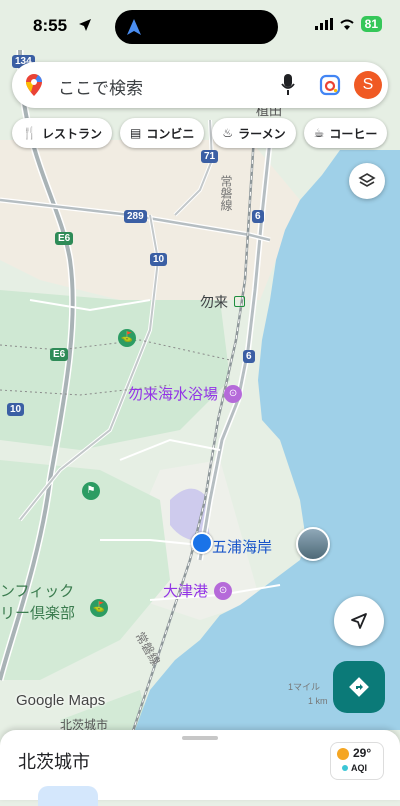  Describe the element at coordinates (85, 25) in the screenshot. I see `location-arrow-icon` at that location.